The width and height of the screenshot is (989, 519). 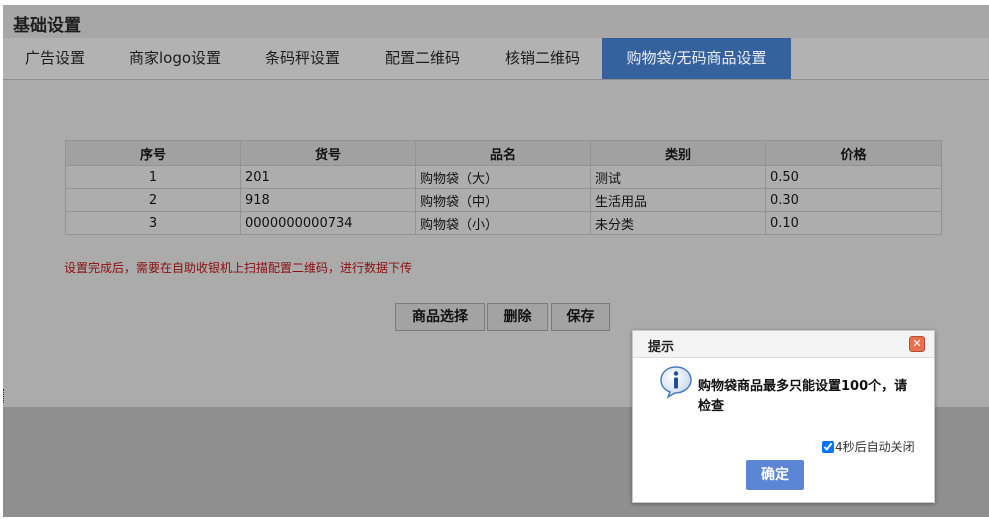 I want to click on tab-merchant-logo: 商家logo设置, so click(x=175, y=58).